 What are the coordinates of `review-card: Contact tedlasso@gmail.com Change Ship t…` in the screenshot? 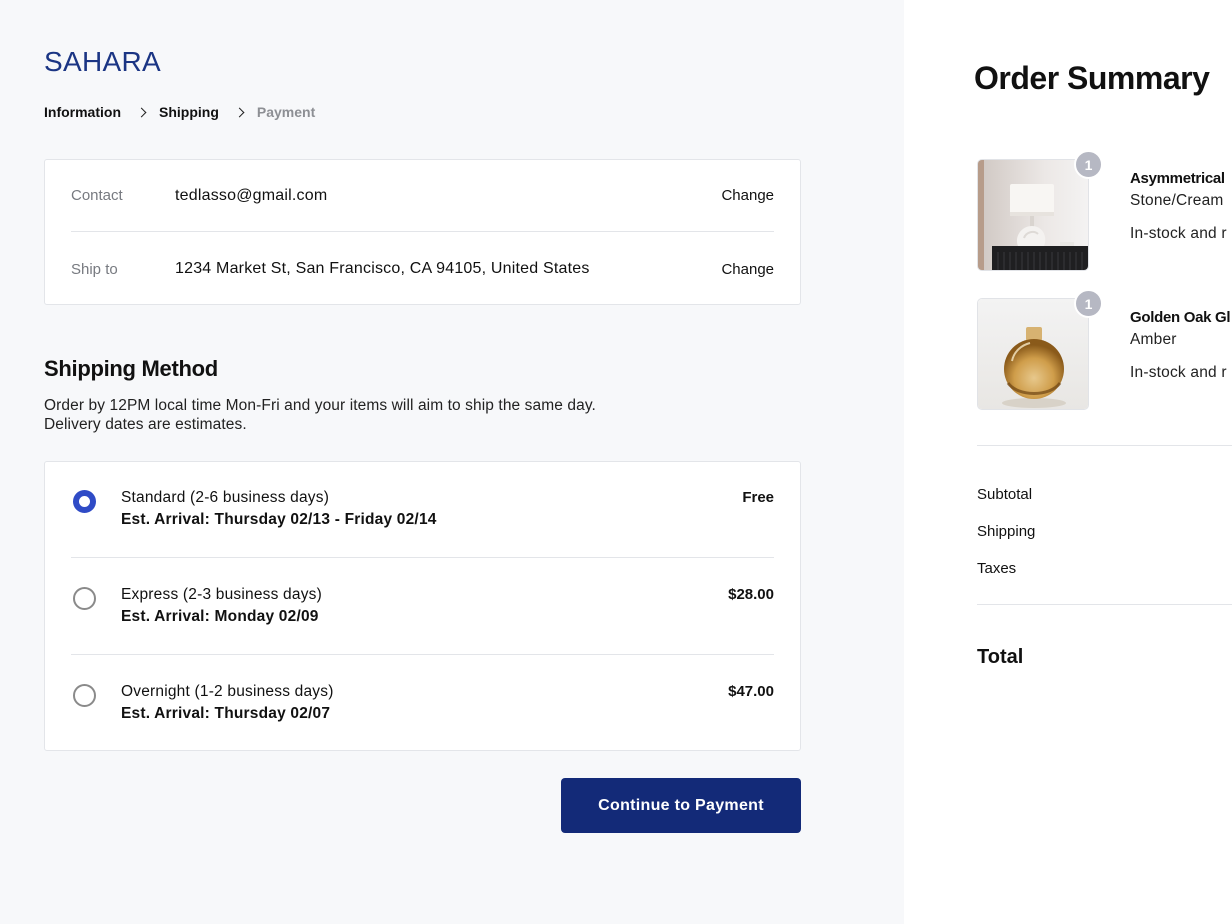 It's located at (422, 232).